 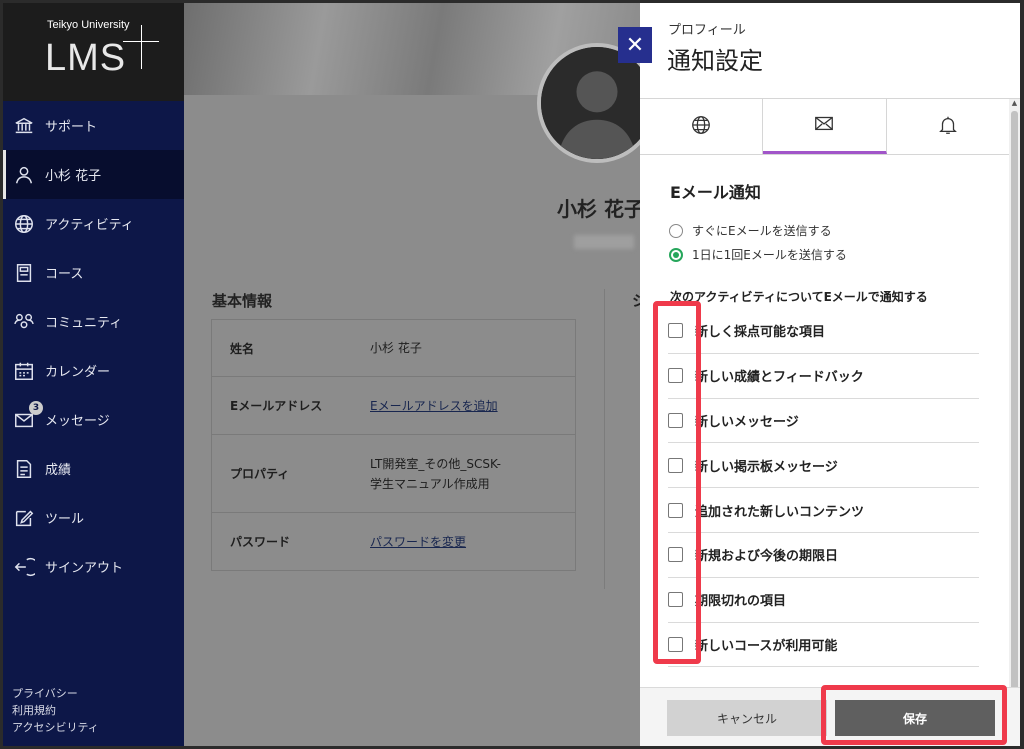 I want to click on bell-icon, so click(x=948, y=127).